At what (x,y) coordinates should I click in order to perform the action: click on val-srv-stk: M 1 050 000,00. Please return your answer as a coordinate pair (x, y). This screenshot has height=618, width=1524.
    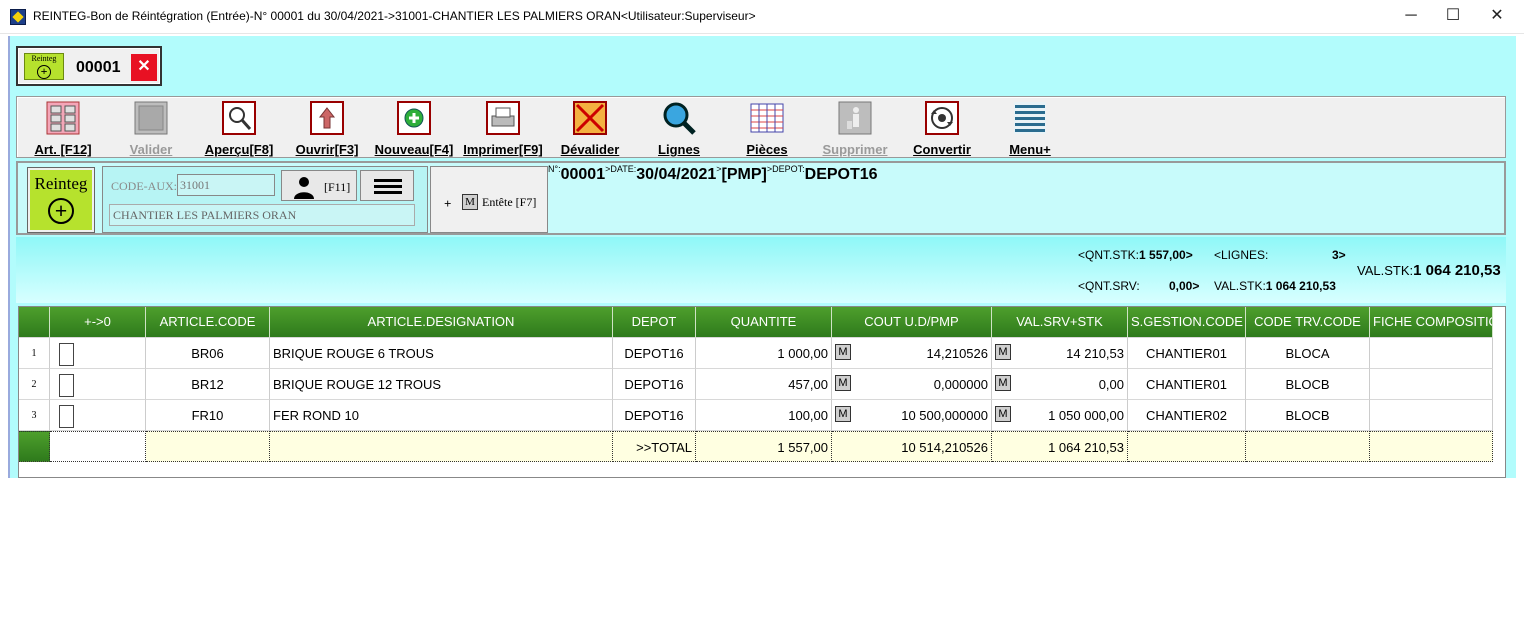
    Looking at the image, I should click on (1060, 415).